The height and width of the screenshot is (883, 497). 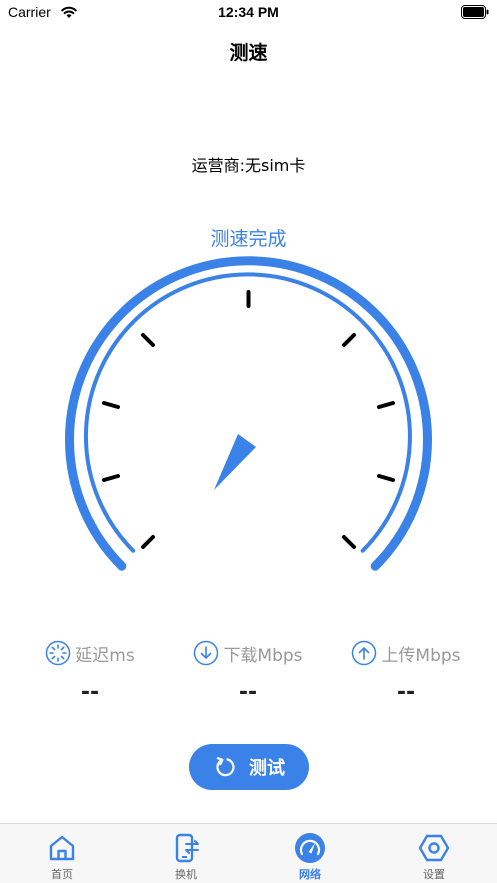 What do you see at coordinates (90, 676) in the screenshot?
I see `metric-latency: 延迟ms --` at bounding box center [90, 676].